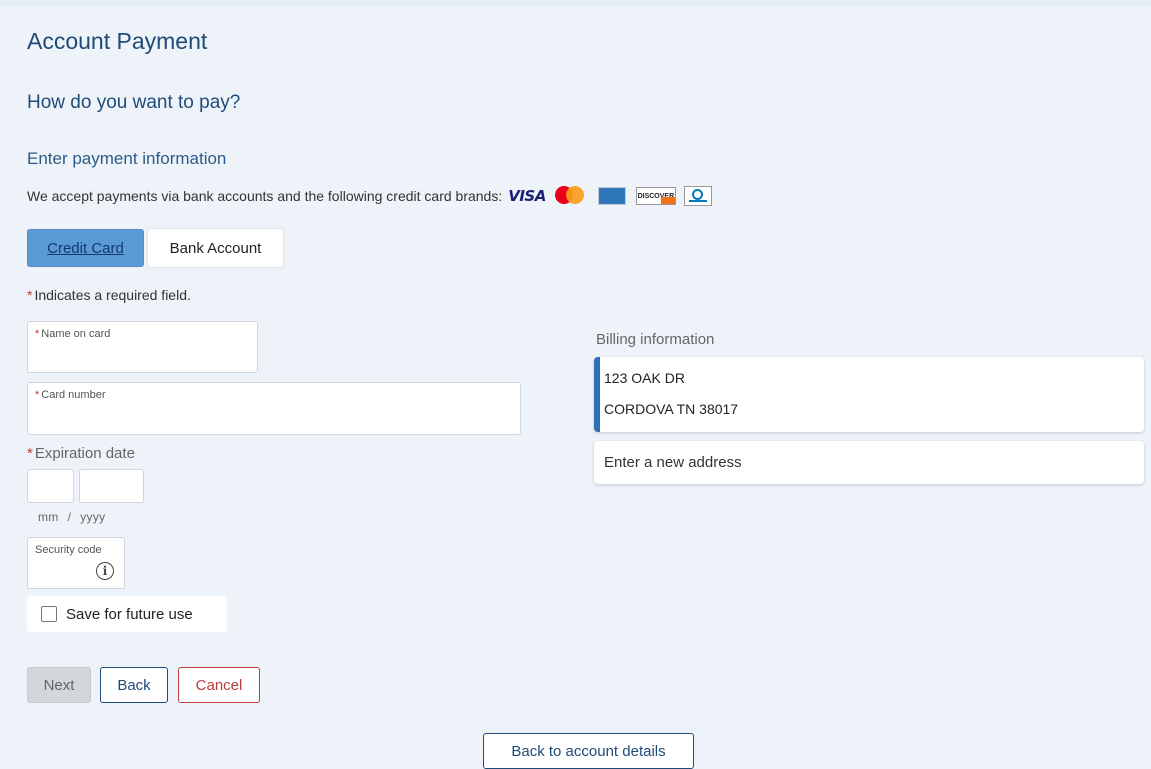 The image size is (1151, 769). What do you see at coordinates (671, 409) in the screenshot?
I see `address-line-2: CORDOVA TN 38017` at bounding box center [671, 409].